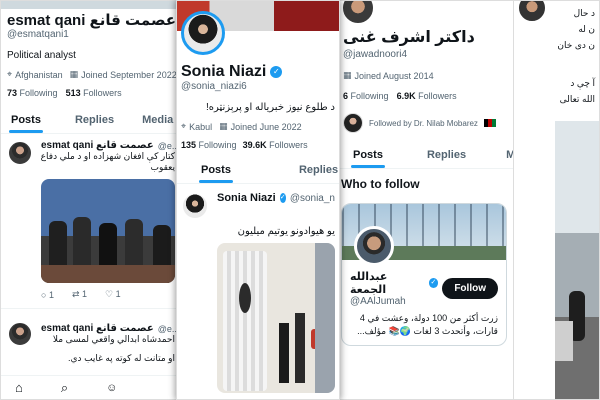  Describe the element at coordinates (121, 358) in the screenshot. I see `tweet-text-2: او متانت له کوته په غایب دي.` at that location.